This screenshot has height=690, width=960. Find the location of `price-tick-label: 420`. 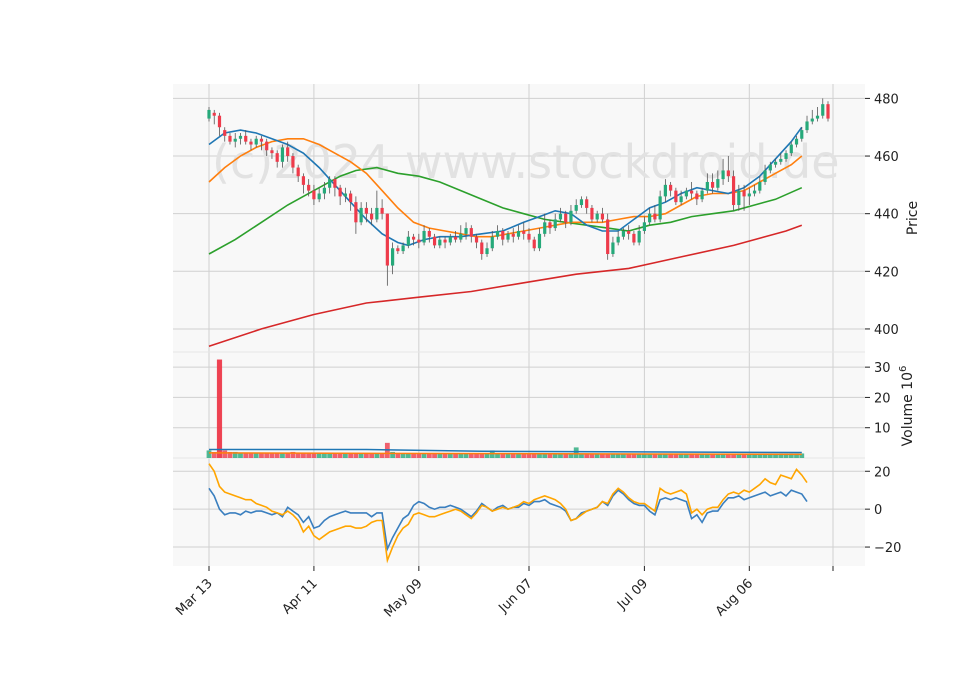

price-tick-label: 420 is located at coordinates (886, 272).